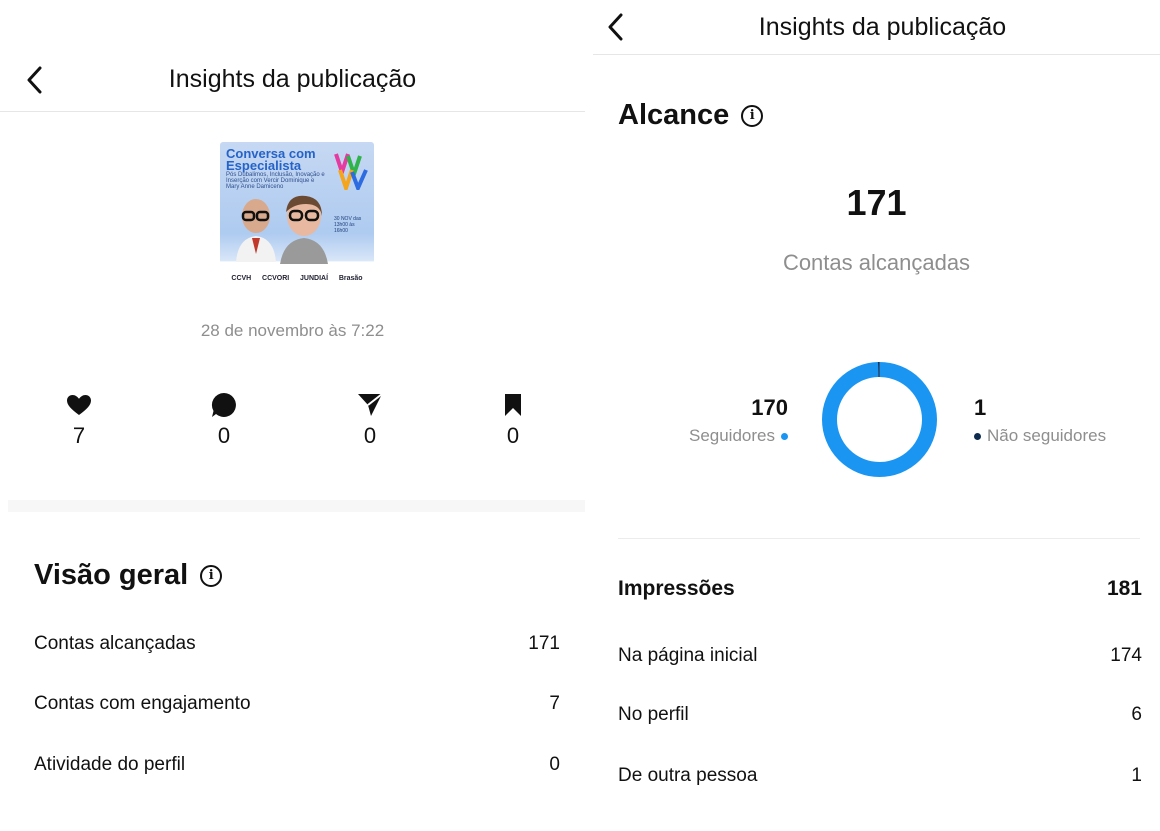  I want to click on row-value: 7, so click(554, 703).